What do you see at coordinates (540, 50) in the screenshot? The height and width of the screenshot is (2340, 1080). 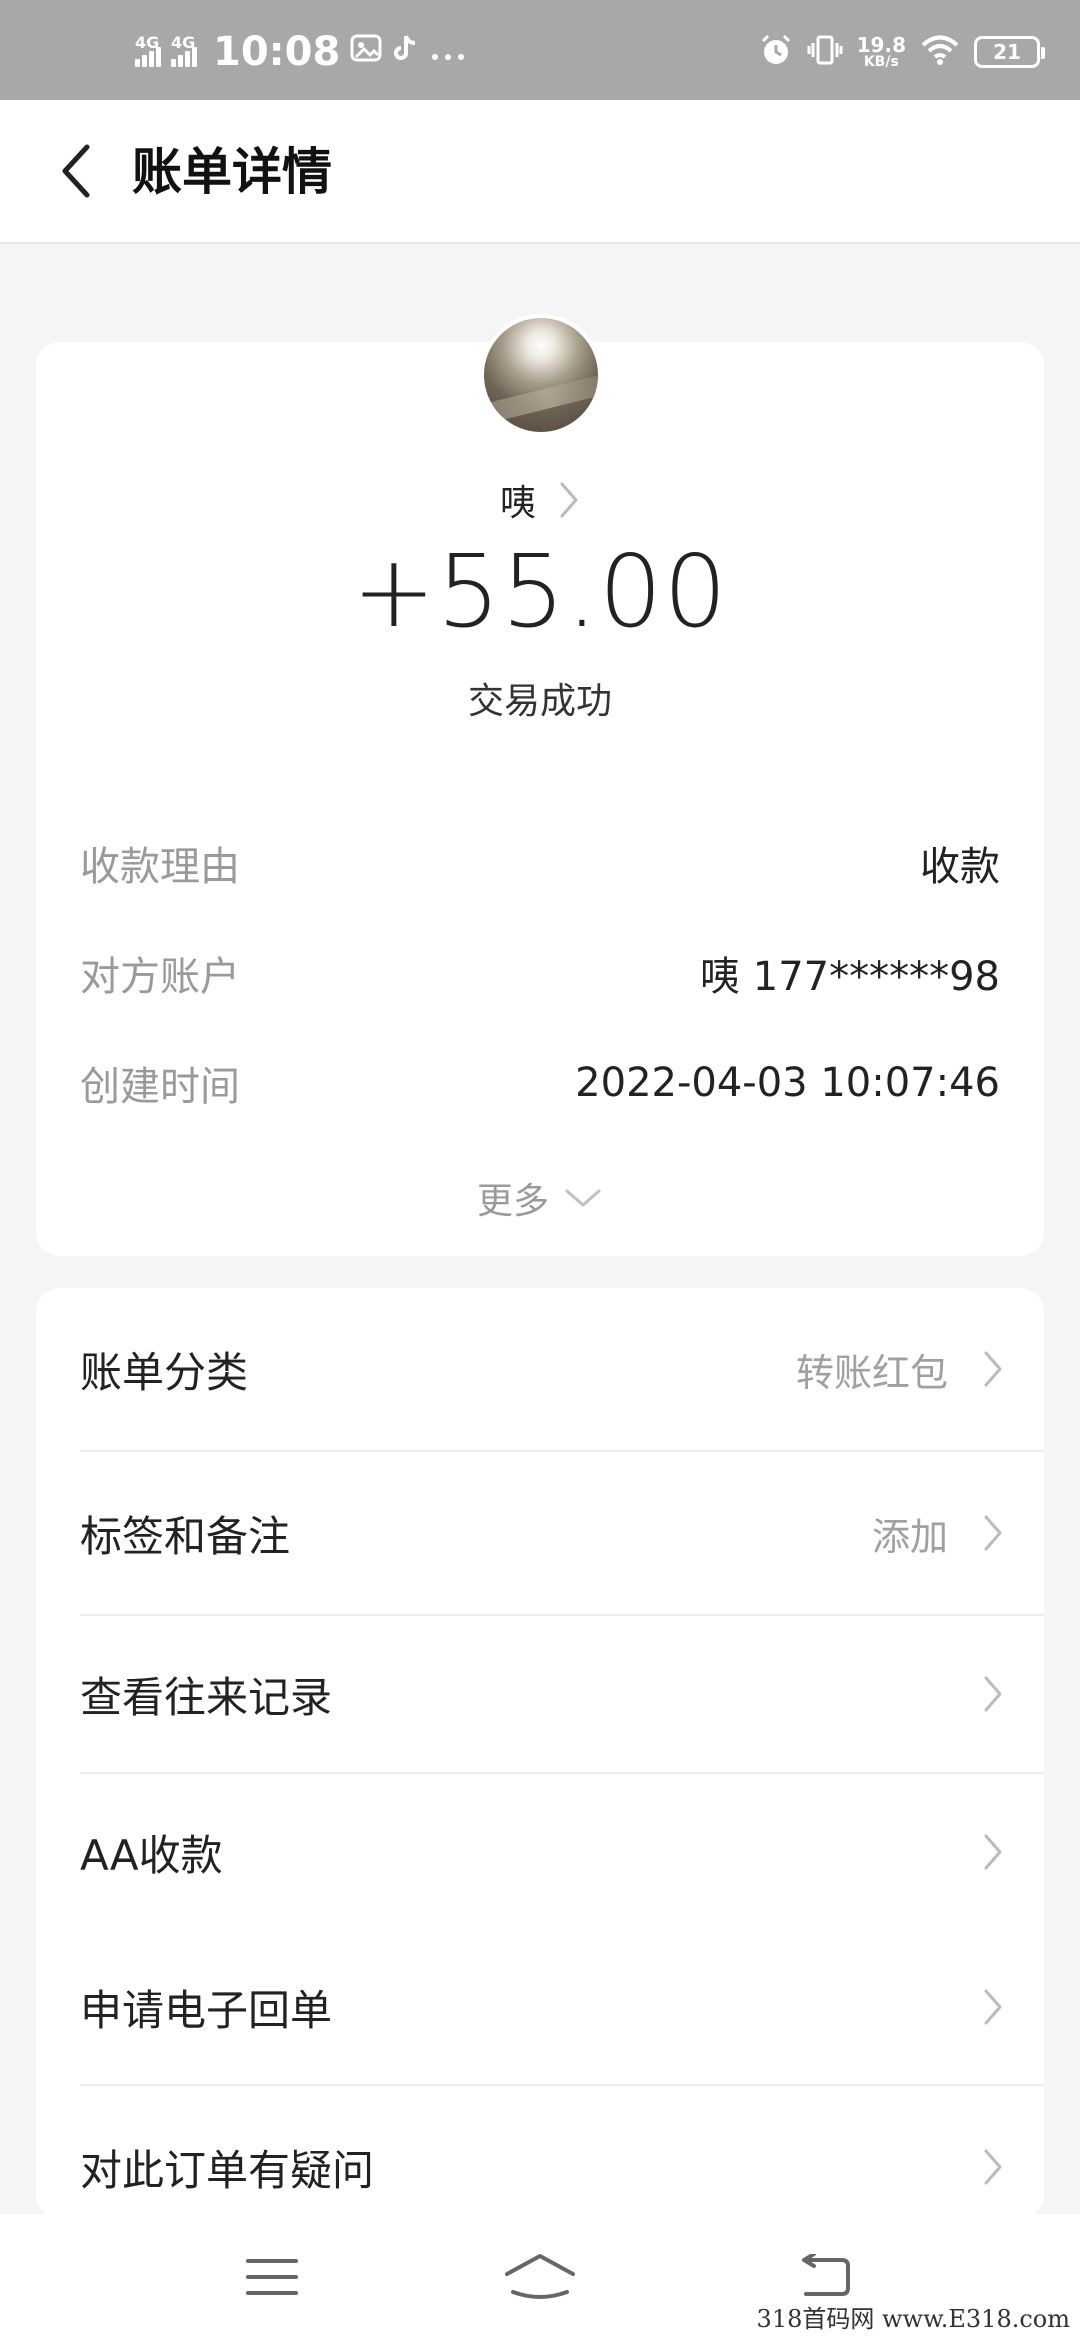 I see `status-bar: 4G 4G 10:08 19.8 KB/s 21` at bounding box center [540, 50].